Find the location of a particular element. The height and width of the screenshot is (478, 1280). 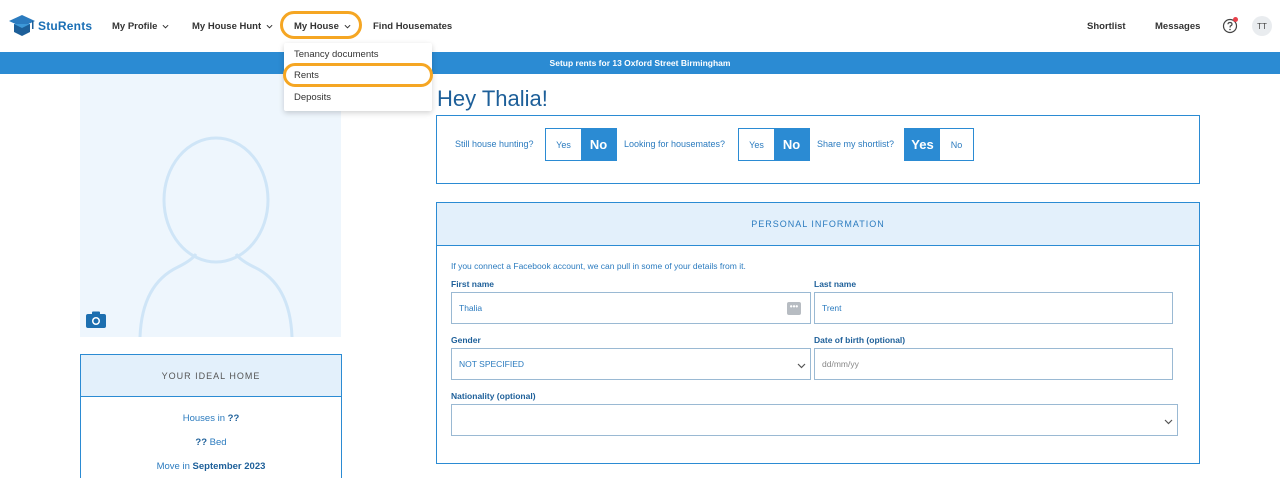

house-hunting-toggle: Yes No is located at coordinates (581, 144).